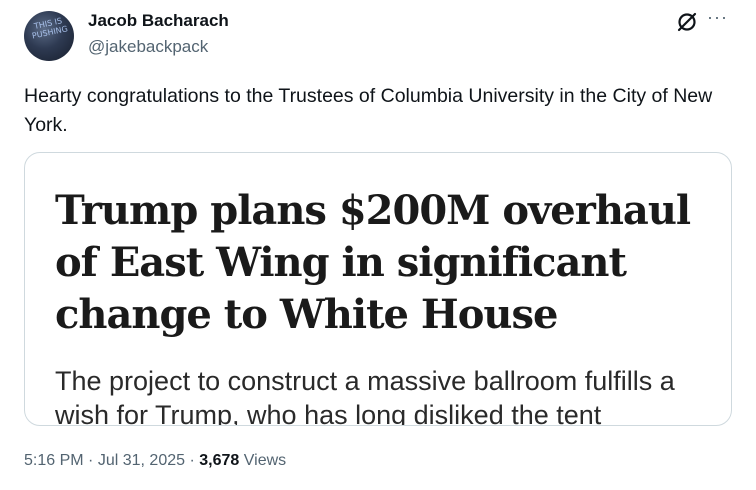 The image size is (756, 490). What do you see at coordinates (158, 21) in the screenshot?
I see `author-name: Jacob Bacharach` at bounding box center [158, 21].